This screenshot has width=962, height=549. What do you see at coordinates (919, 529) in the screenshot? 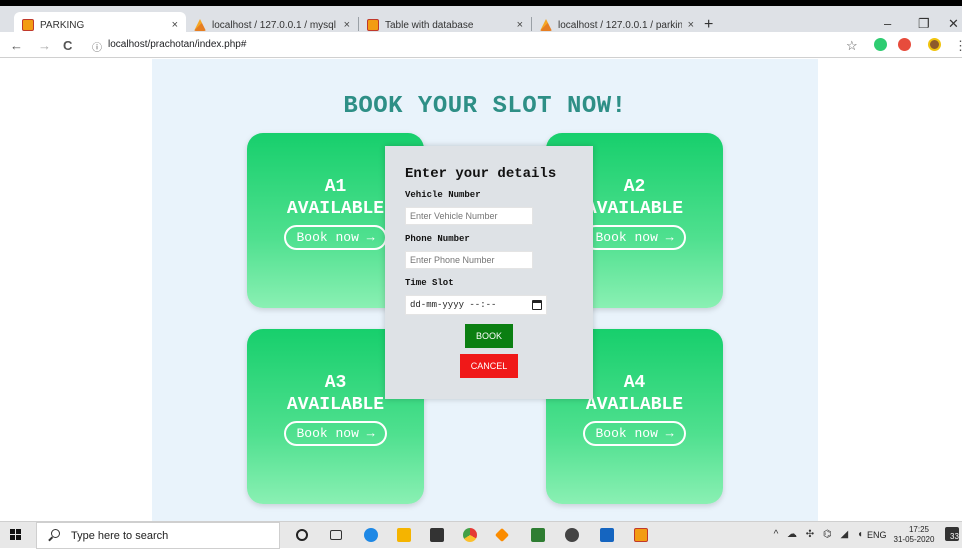
I see `clock-time: 17:25` at bounding box center [919, 529].